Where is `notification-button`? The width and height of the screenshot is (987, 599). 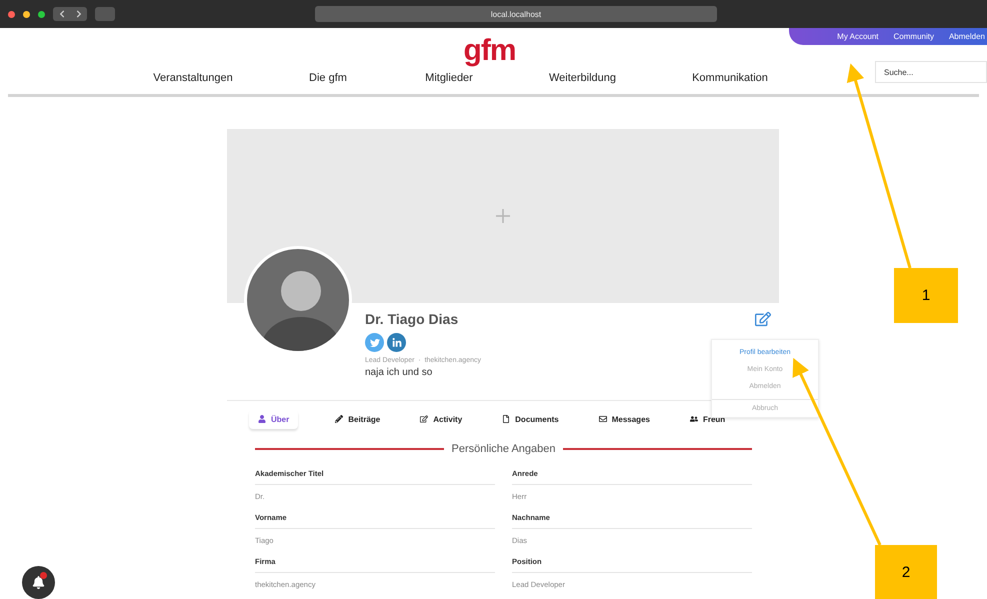
notification-button is located at coordinates (38, 582).